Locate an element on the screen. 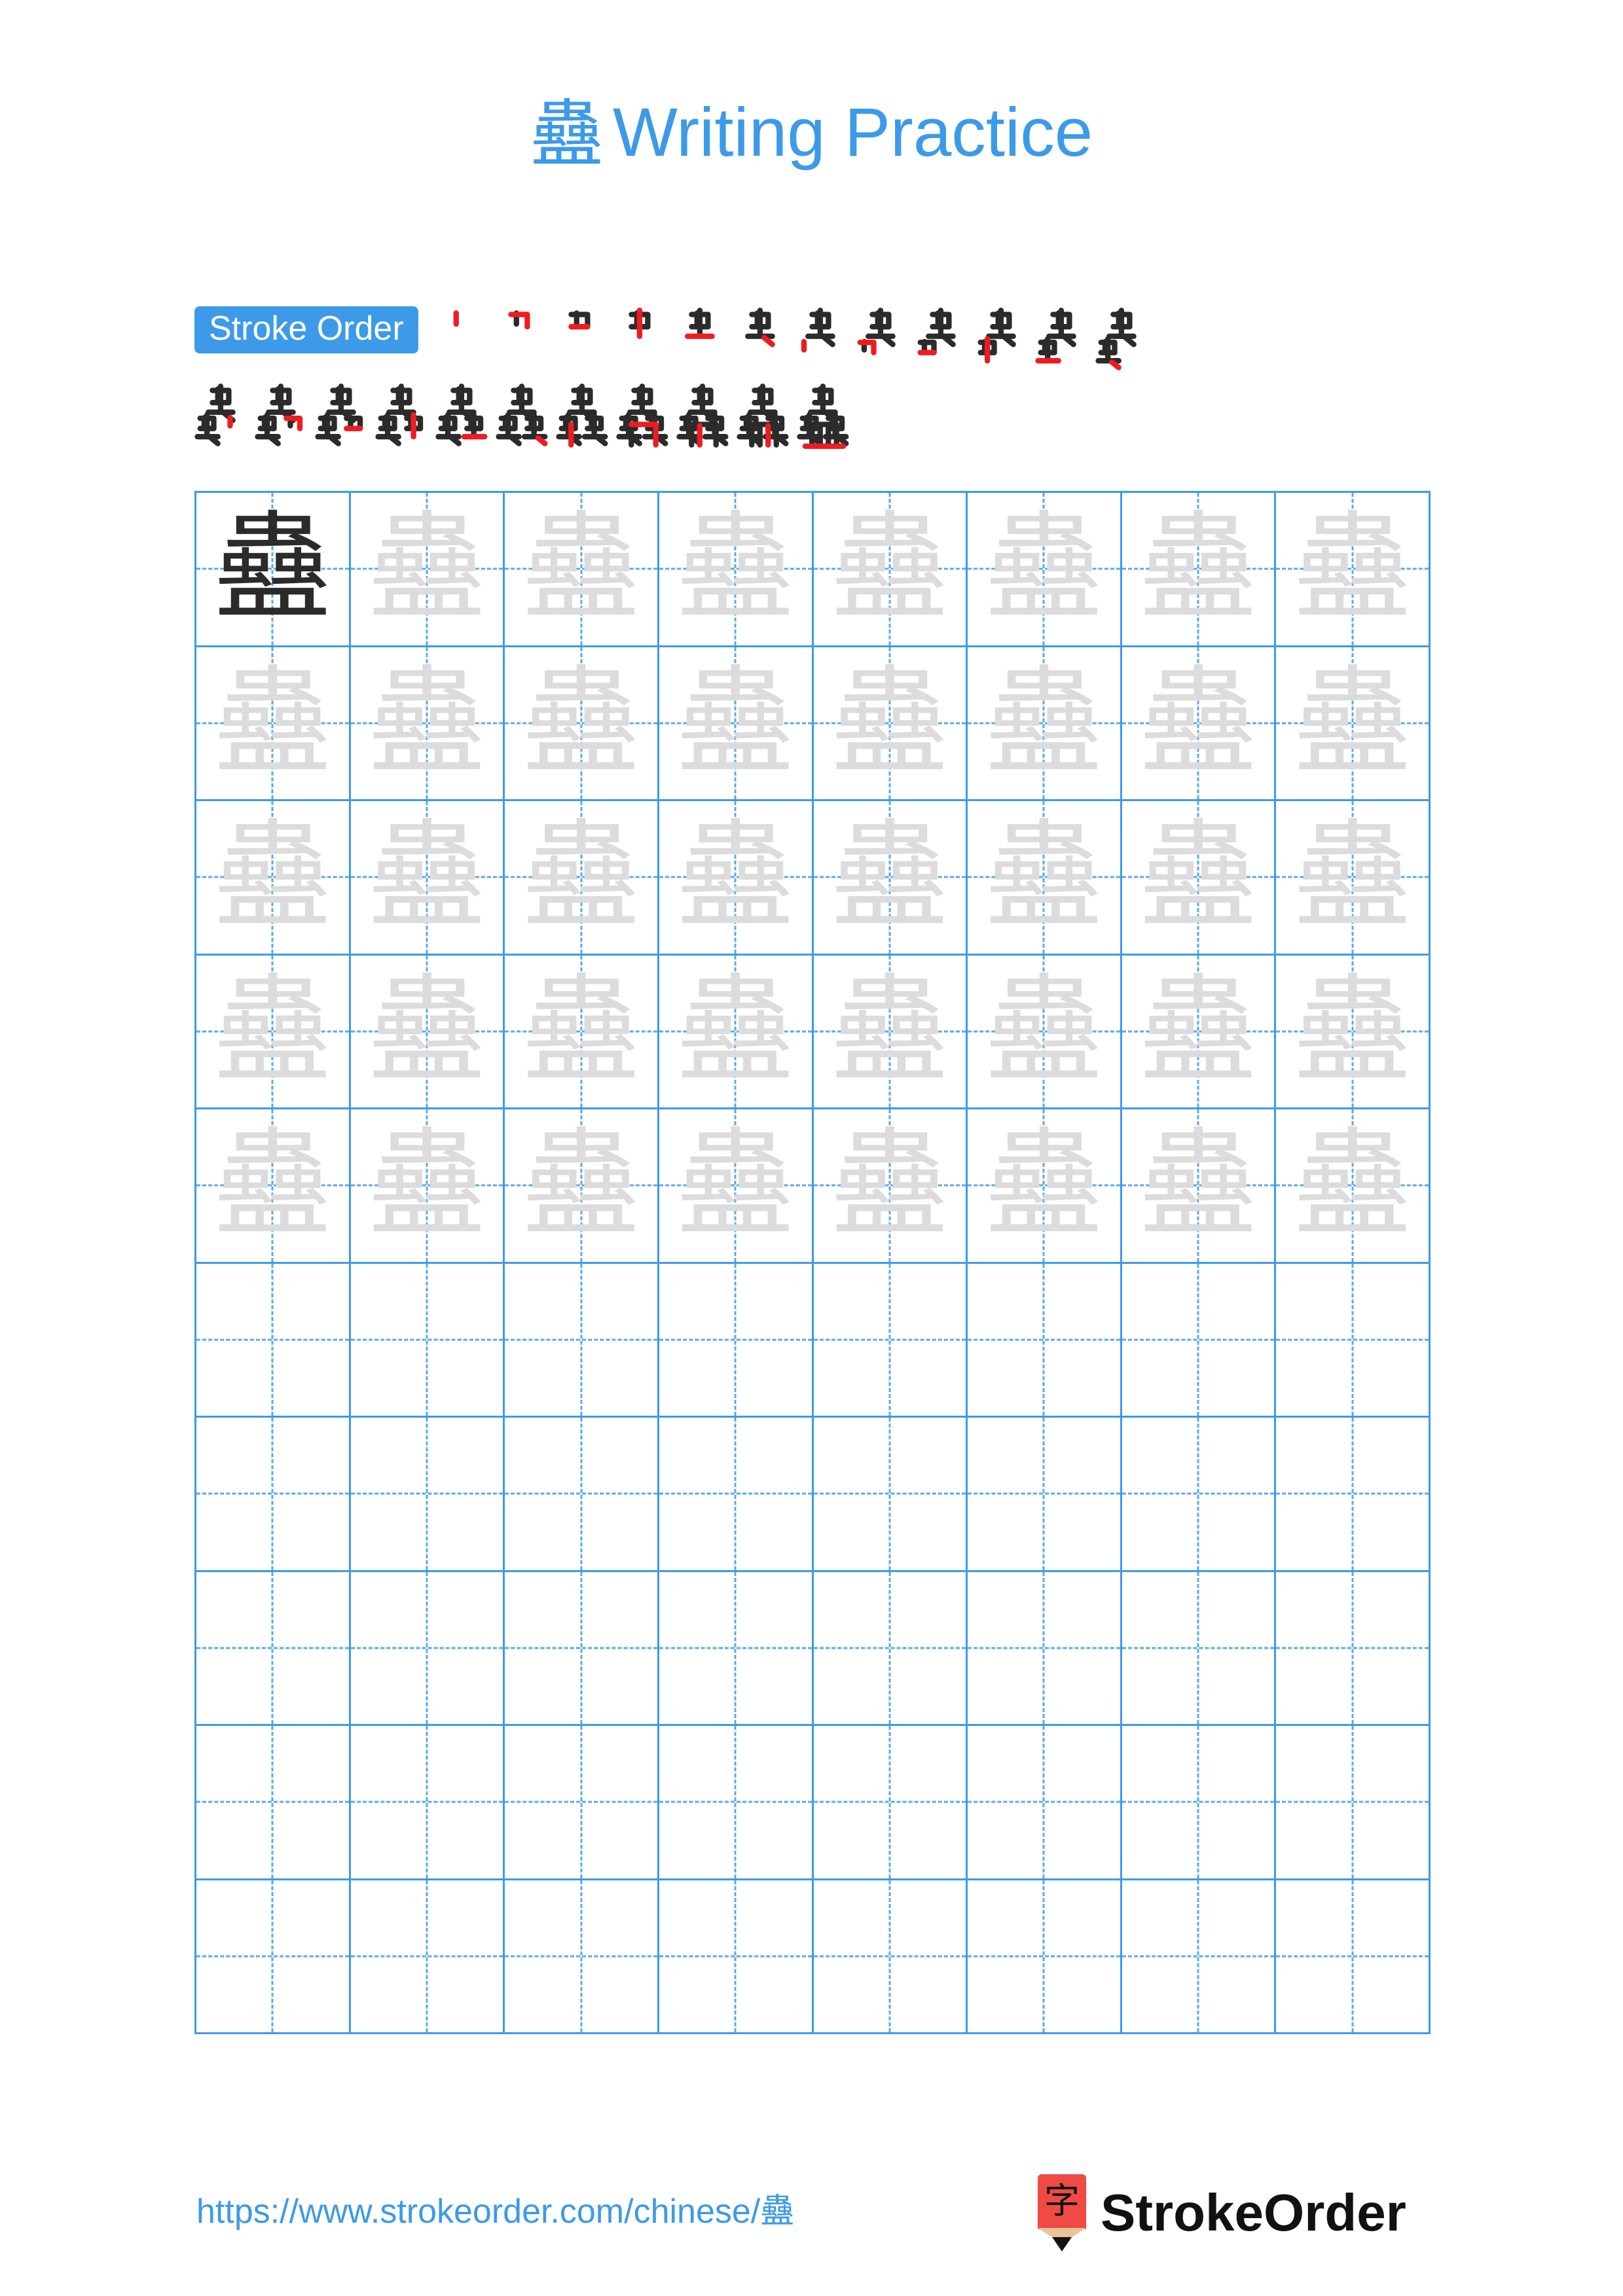 The height and width of the screenshot is (2296, 1623). practice-cell-r10-c2 is located at coordinates (427, 1957).